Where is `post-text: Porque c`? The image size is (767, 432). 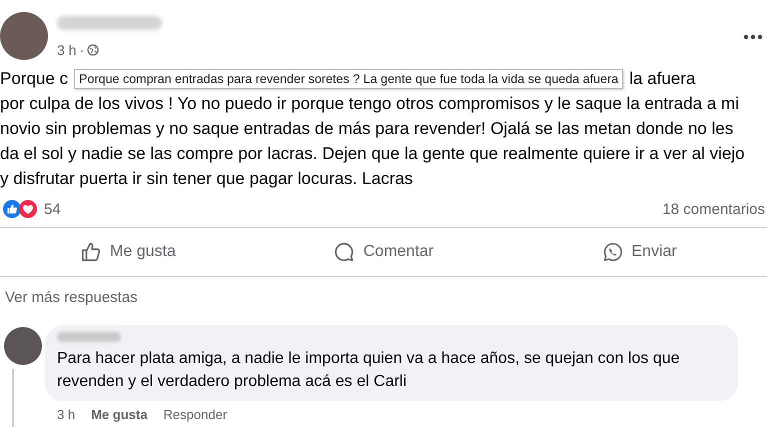 post-text: Porque c is located at coordinates (34, 79).